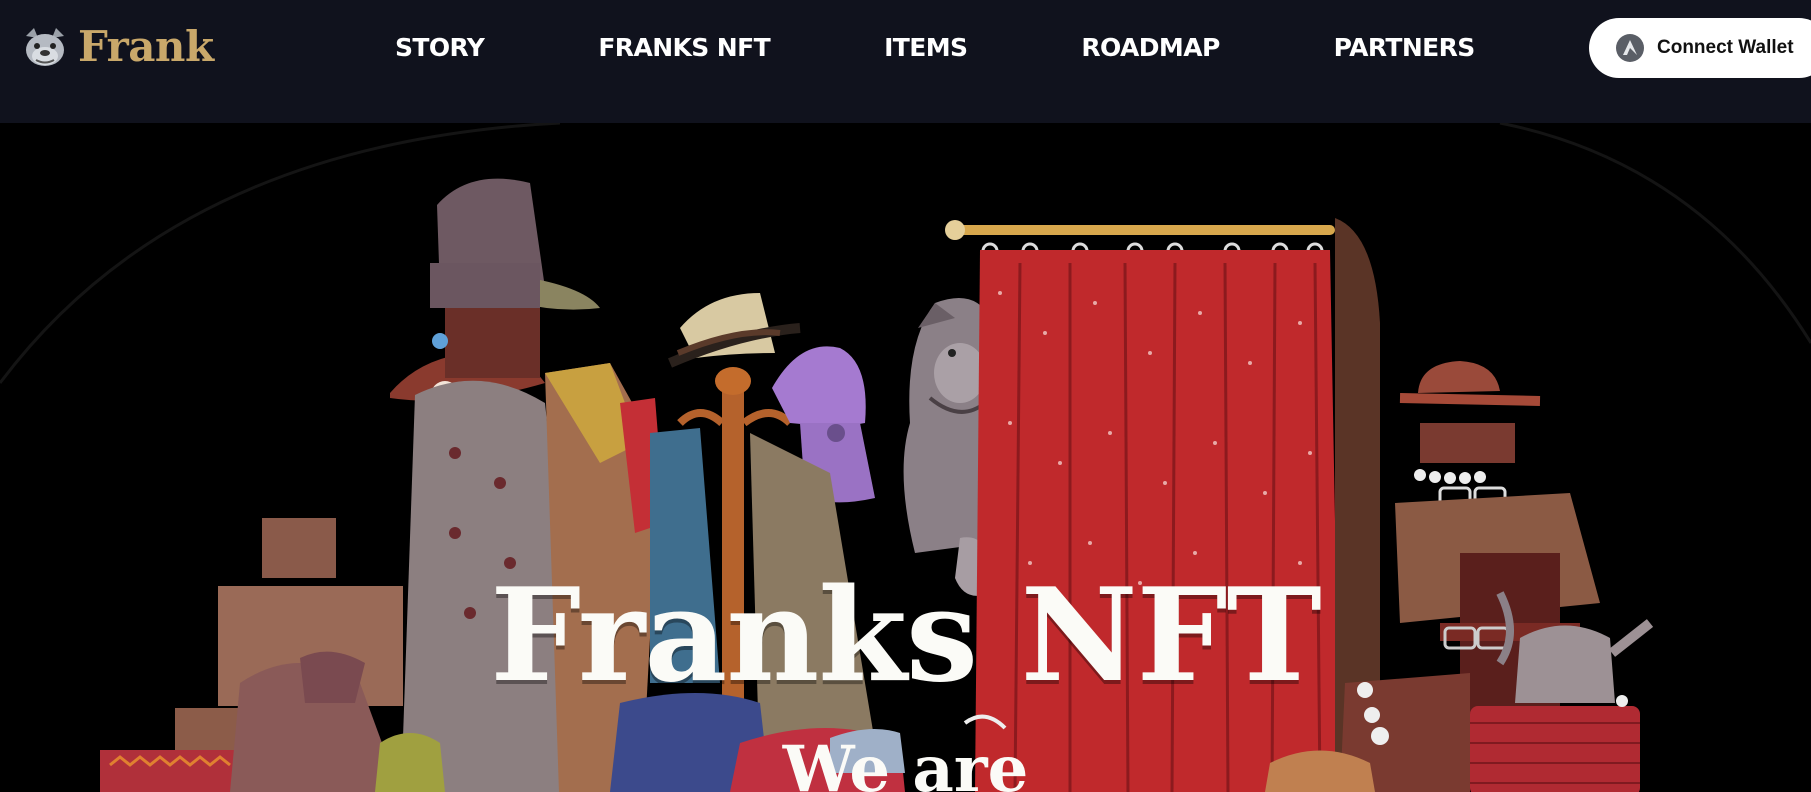 The width and height of the screenshot is (1811, 792). Describe the element at coordinates (905, 762) in the screenshot. I see `hero-subtitle: We are` at that location.